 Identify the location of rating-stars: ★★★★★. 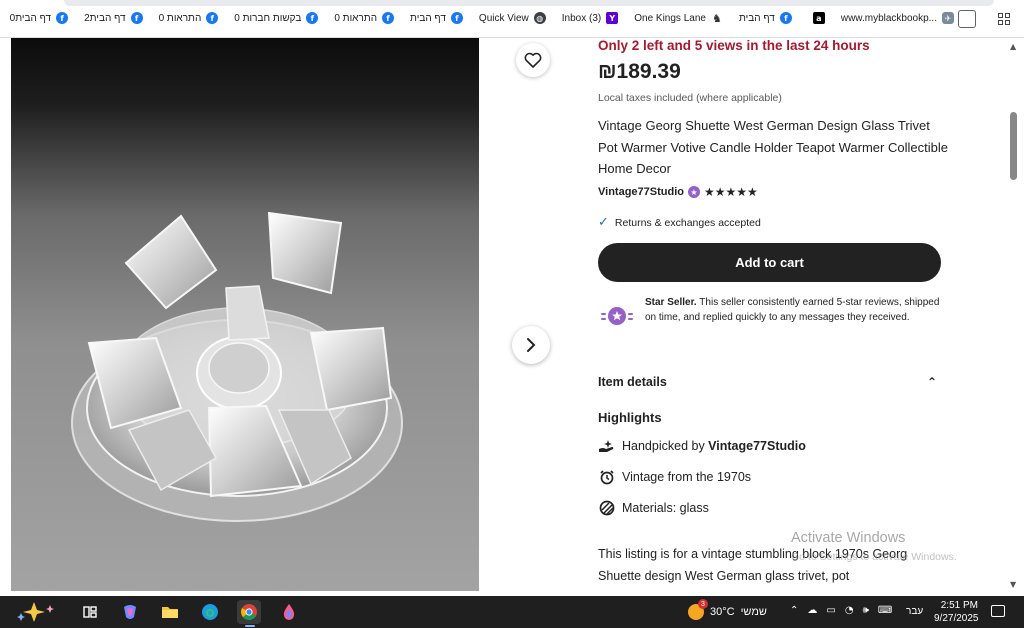
(731, 192).